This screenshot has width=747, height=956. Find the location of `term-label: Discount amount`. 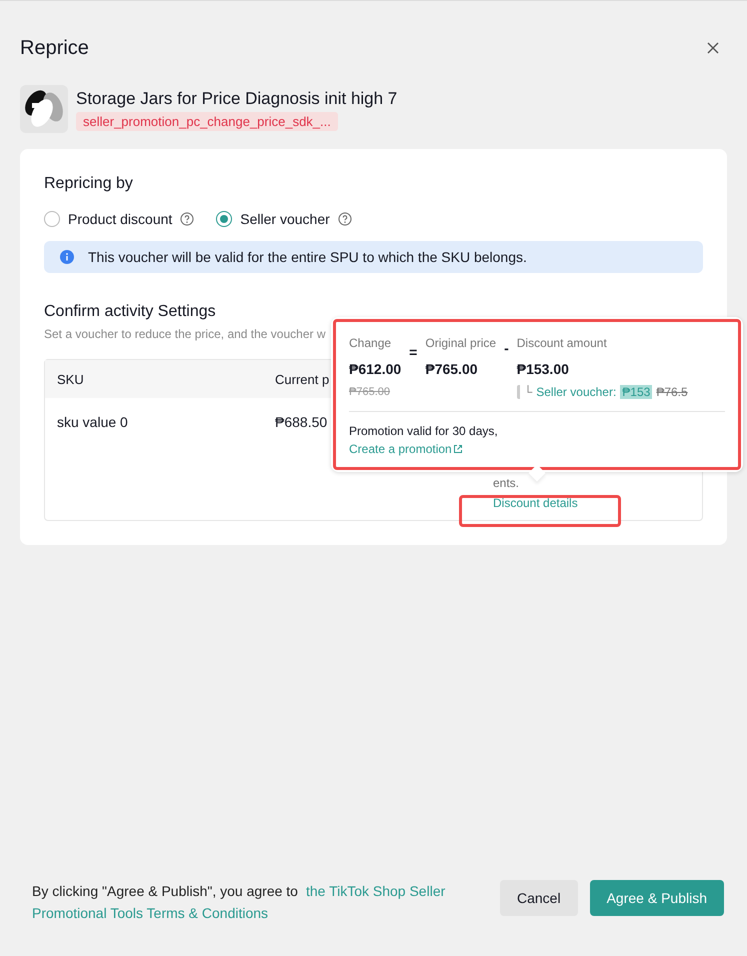

term-label: Discount amount is located at coordinates (562, 343).